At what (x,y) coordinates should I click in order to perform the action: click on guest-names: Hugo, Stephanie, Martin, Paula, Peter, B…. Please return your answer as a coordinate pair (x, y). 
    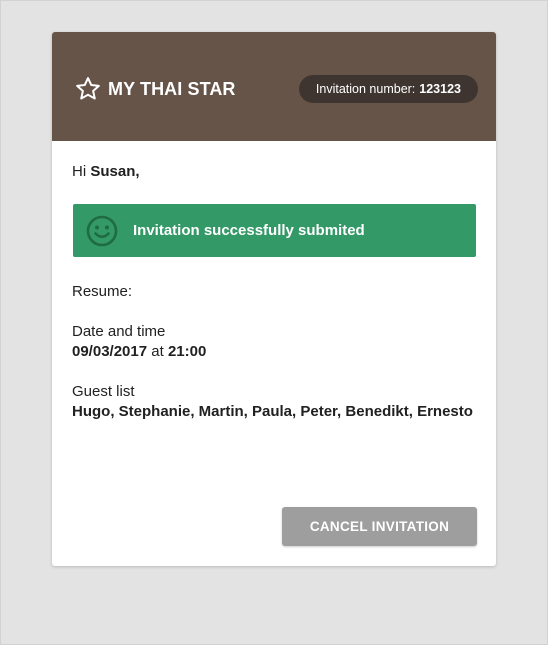
    Looking at the image, I should click on (272, 411).